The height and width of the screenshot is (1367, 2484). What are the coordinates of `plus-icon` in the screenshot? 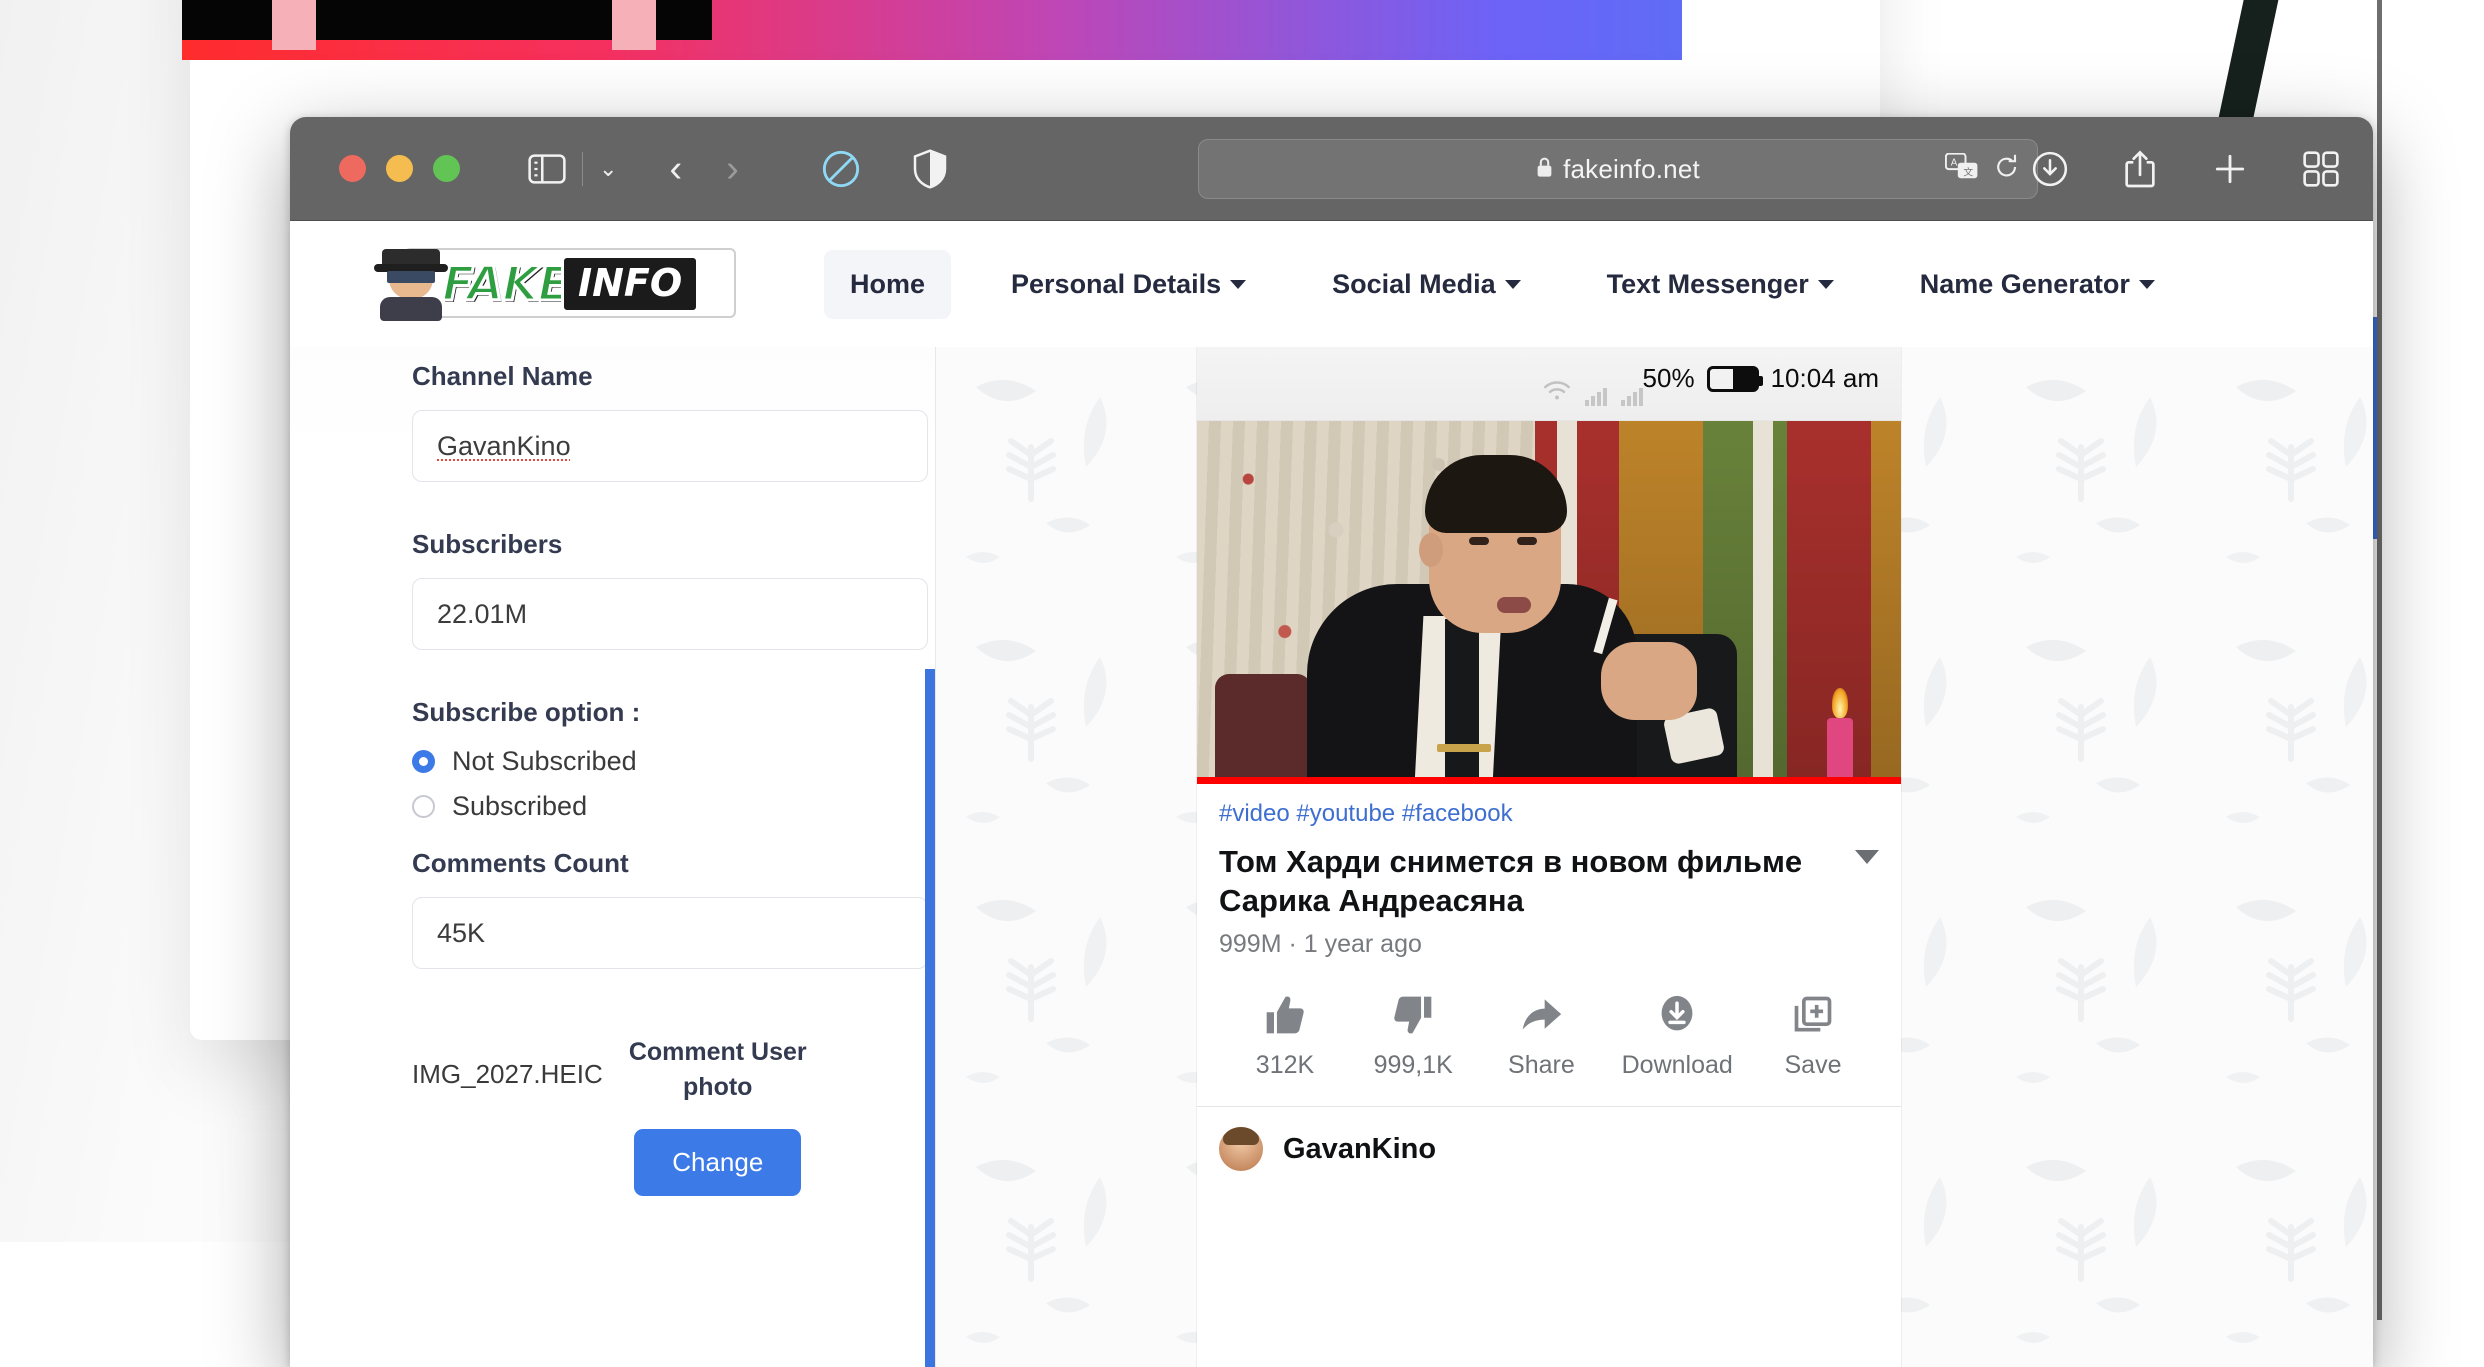 It's located at (2230, 169).